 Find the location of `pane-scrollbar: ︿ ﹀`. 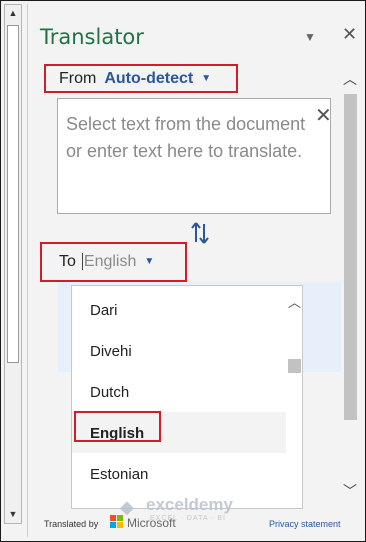

pane-scrollbar: ︿ ﹀ is located at coordinates (350, 285).